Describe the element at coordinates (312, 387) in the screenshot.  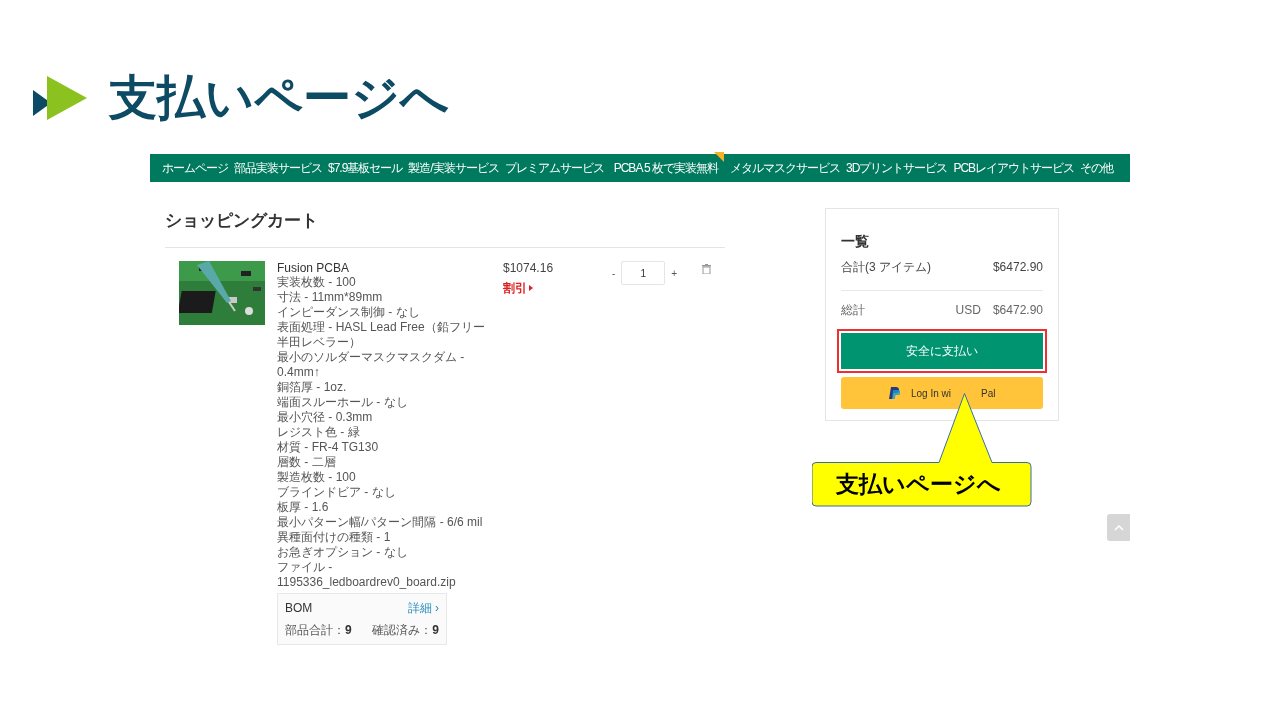
I see `spec-line: 銅箔厚 - 1oz.` at that location.